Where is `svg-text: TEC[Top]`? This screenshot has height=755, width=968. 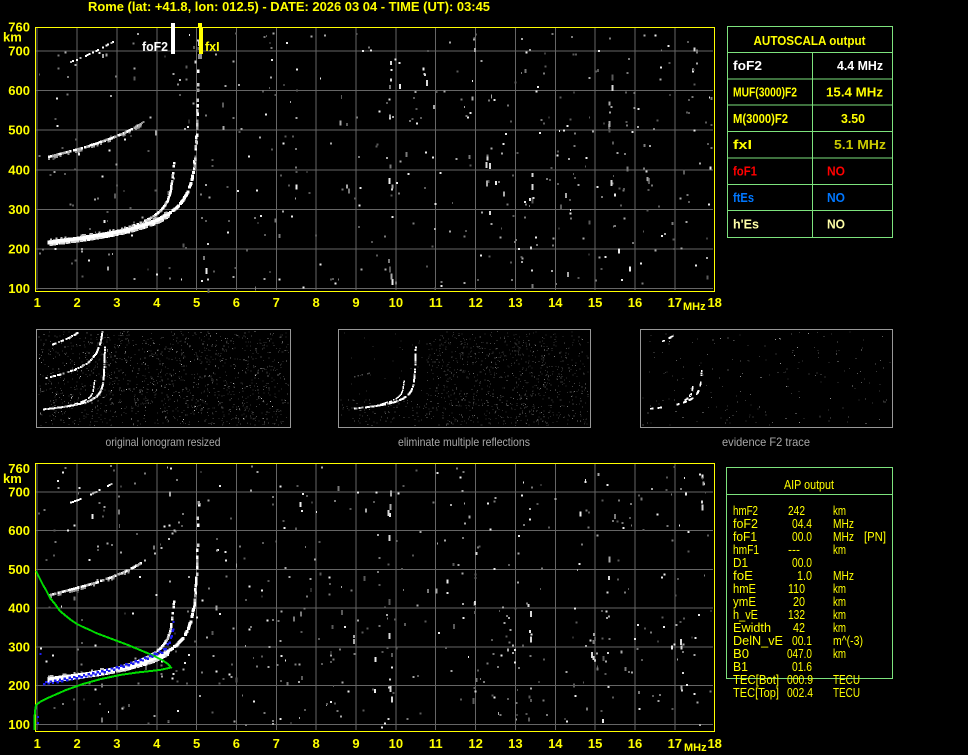 svg-text: TEC[Top] is located at coordinates (756, 692).